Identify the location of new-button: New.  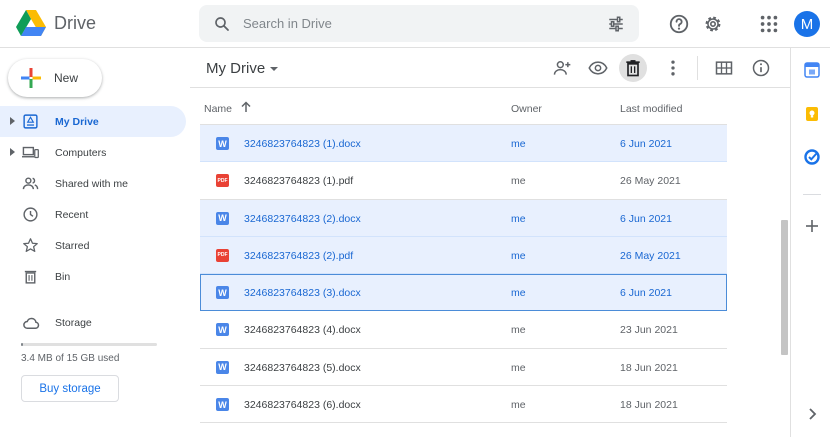
(55, 78).